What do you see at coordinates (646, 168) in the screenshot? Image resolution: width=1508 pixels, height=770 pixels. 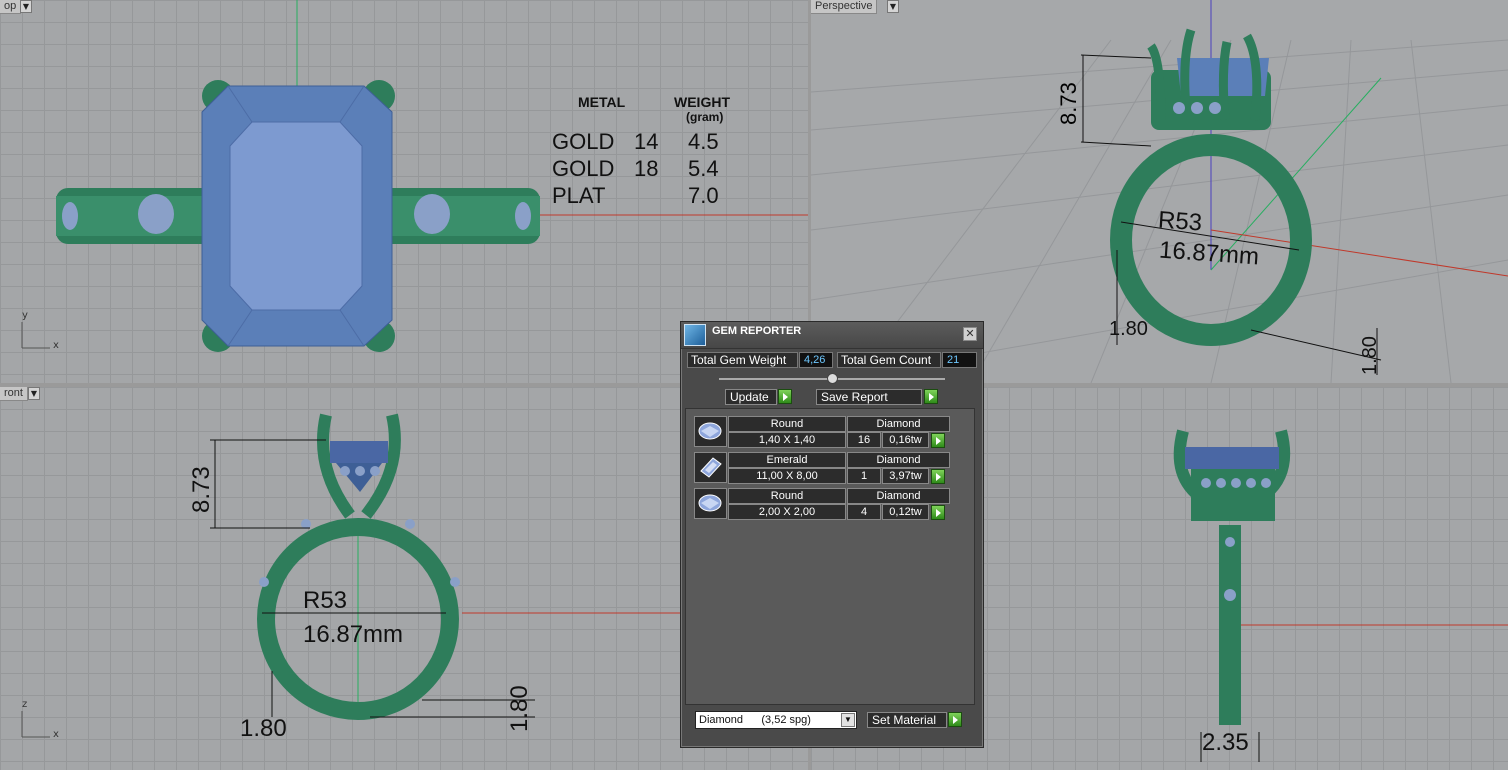 I see `karat-row-2: 18` at bounding box center [646, 168].